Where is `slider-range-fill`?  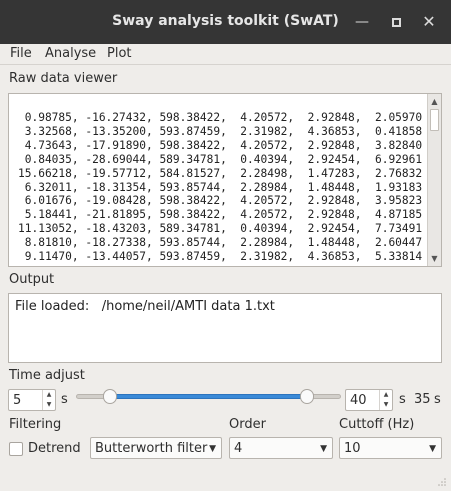 slider-range-fill is located at coordinates (208, 396).